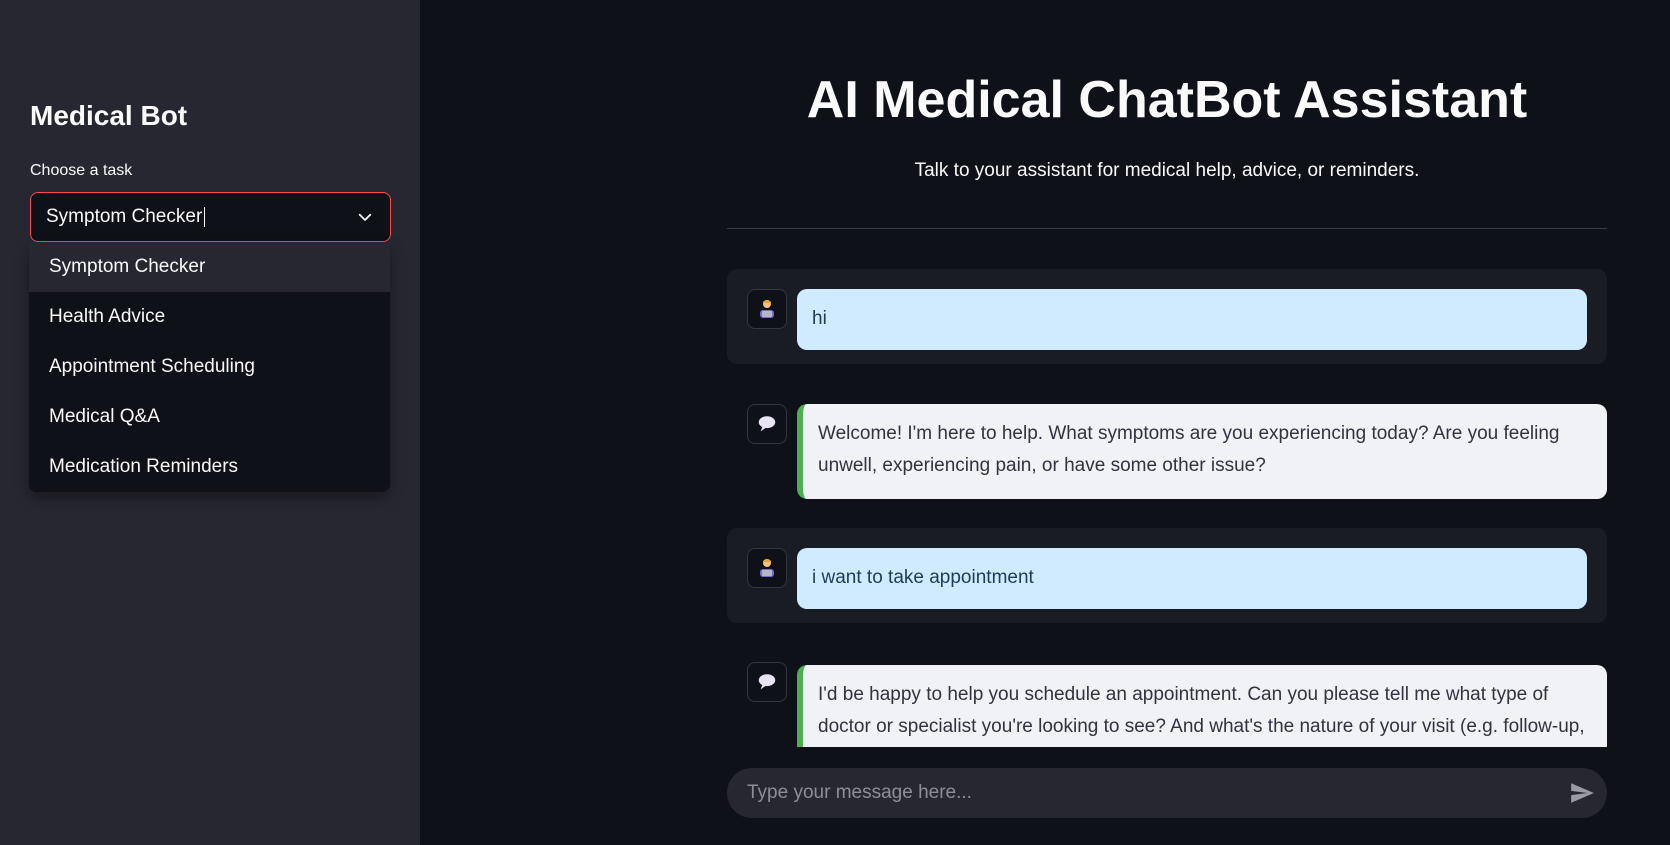  Describe the element at coordinates (1192, 578) in the screenshot. I see `user-message-text: i want to take appointment` at that location.